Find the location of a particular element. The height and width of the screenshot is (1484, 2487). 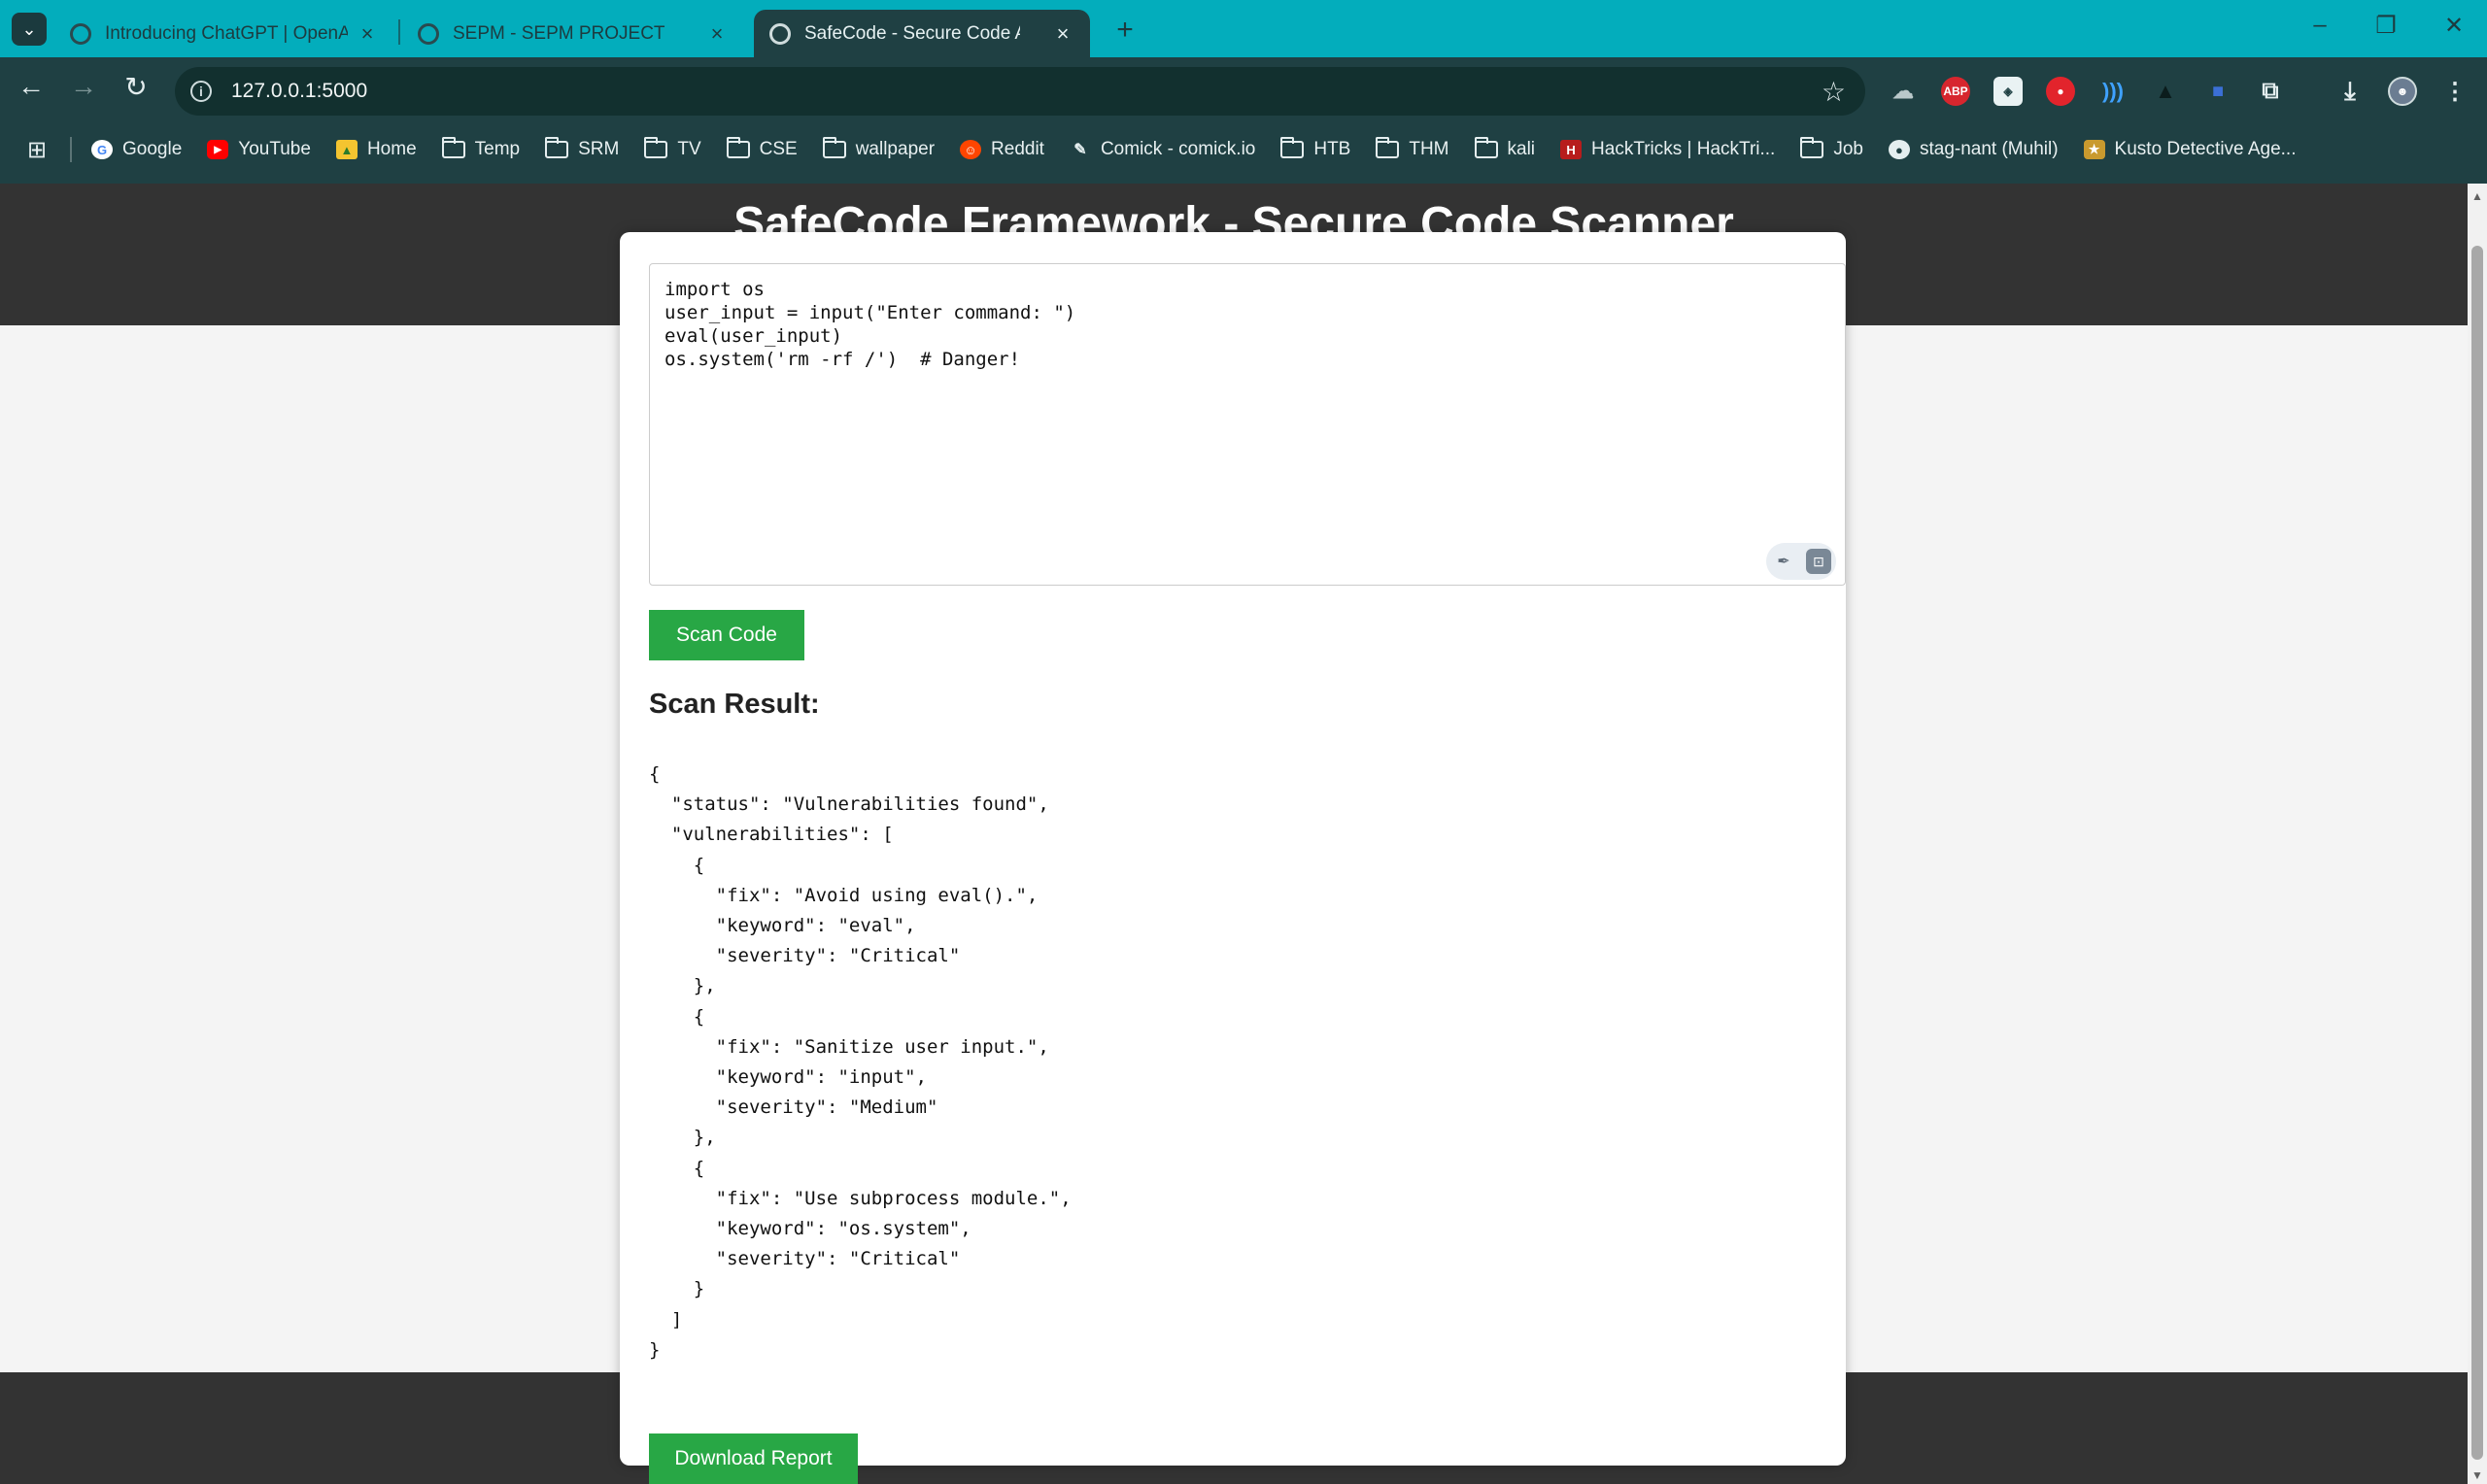

menu-kebab-icon: ⋮ is located at coordinates (2455, 92).